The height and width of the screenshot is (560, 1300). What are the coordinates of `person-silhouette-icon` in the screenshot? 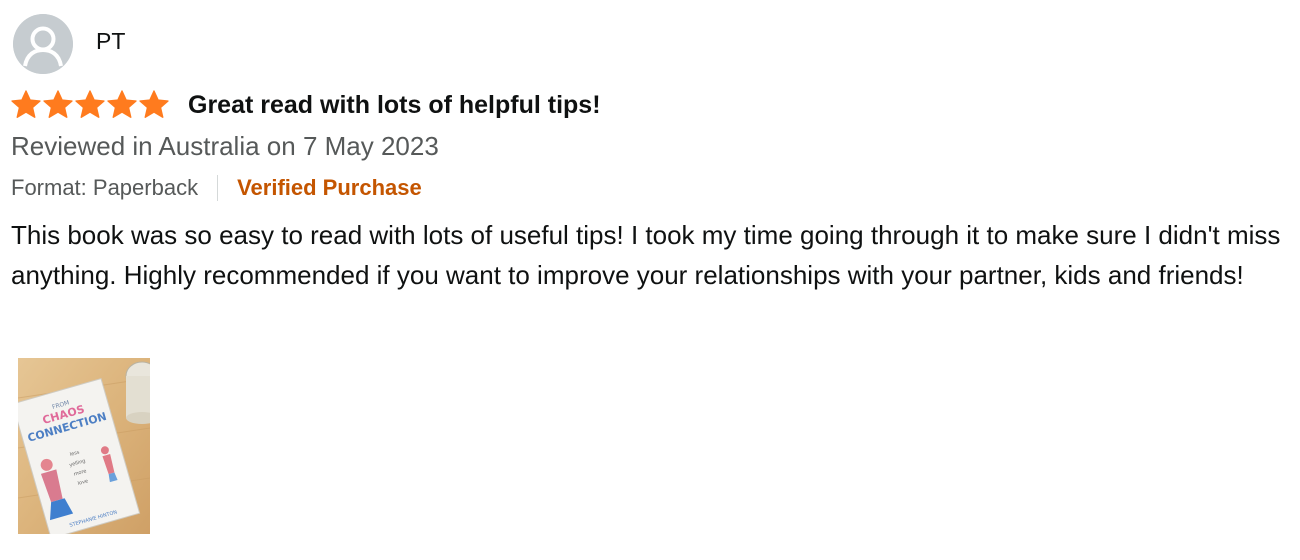 It's located at (43, 44).